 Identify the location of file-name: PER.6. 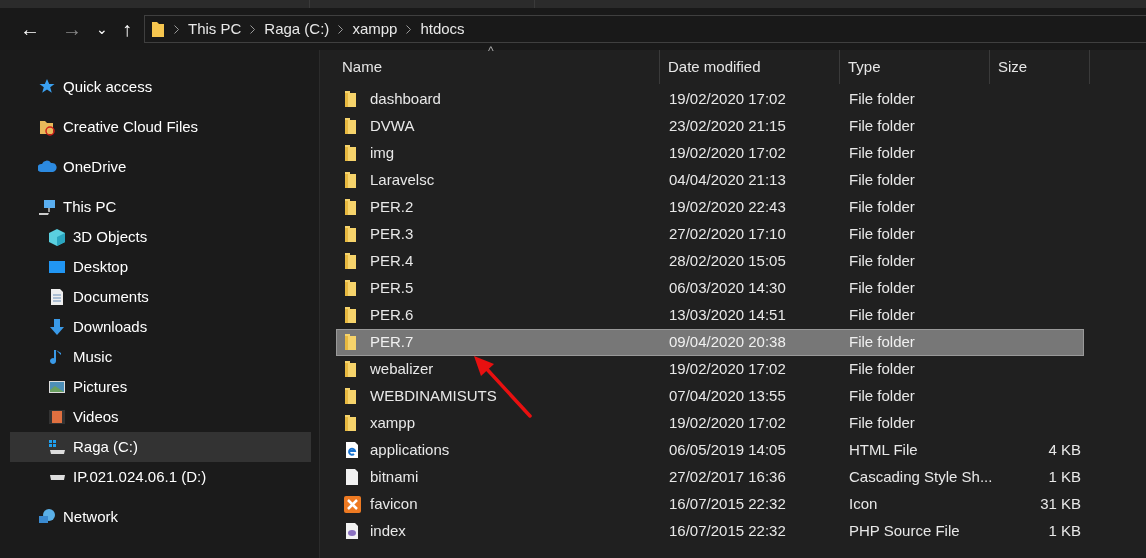
(392, 315).